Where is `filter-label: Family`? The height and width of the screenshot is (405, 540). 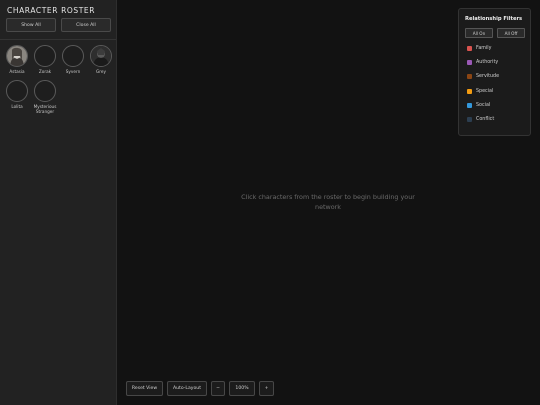
filter-label: Family is located at coordinates (484, 48).